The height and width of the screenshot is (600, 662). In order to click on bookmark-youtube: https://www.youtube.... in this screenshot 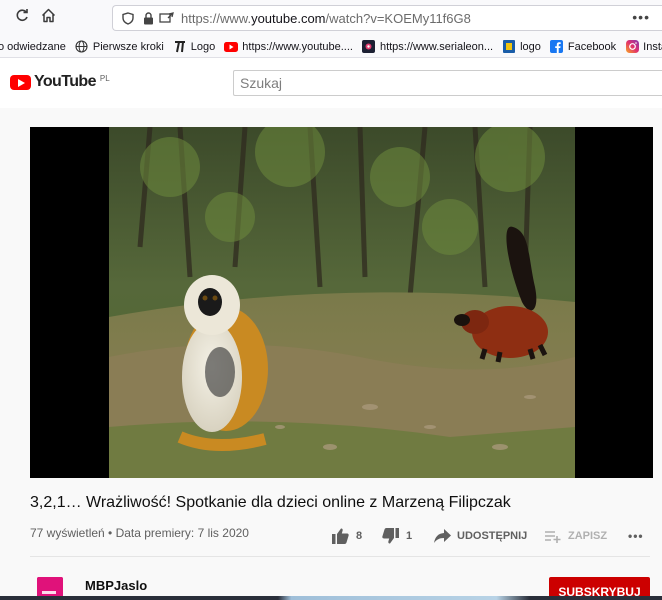, I will do `click(288, 47)`.